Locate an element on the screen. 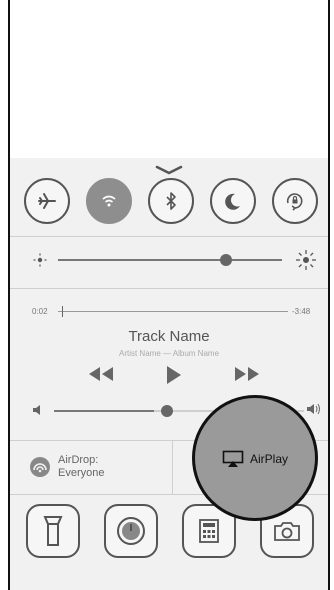 The height and width of the screenshot is (590, 334). flashlight-button is located at coordinates (53, 531).